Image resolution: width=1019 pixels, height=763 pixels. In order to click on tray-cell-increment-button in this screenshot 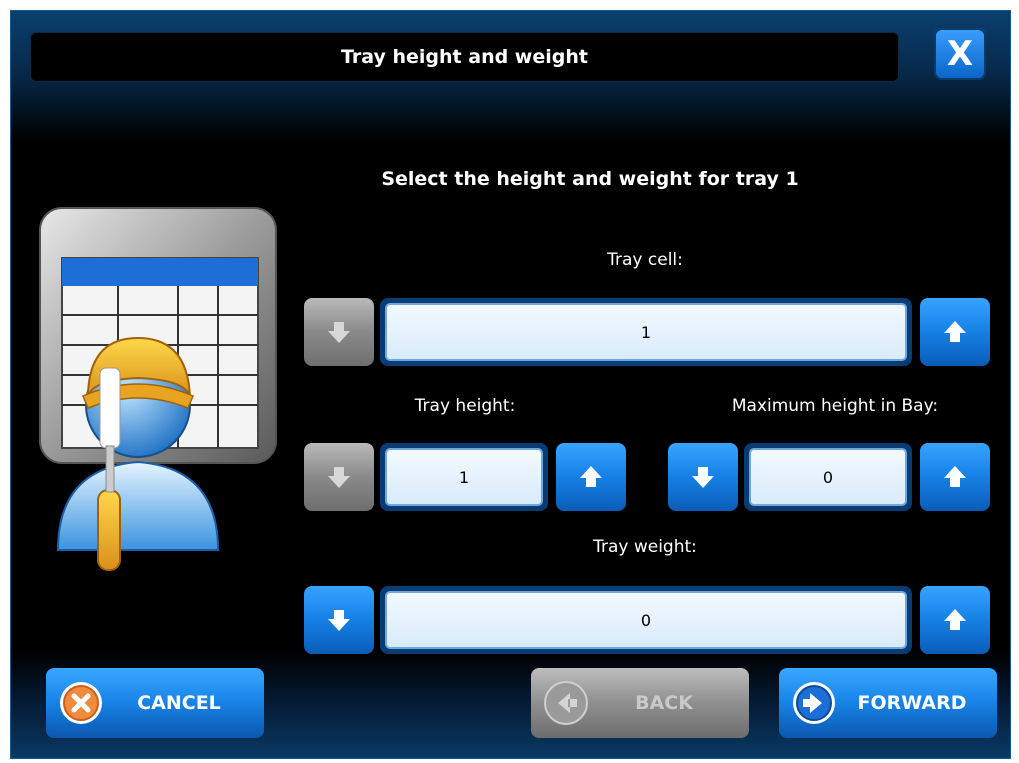, I will do `click(955, 332)`.